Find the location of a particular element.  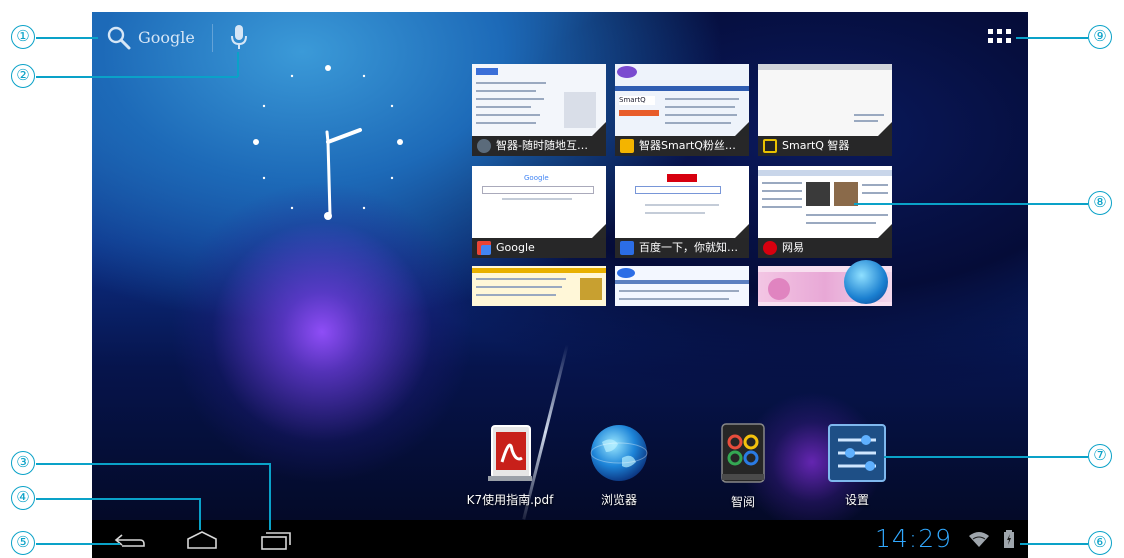

app-label: K7使用指南.pdf is located at coordinates (510, 500).